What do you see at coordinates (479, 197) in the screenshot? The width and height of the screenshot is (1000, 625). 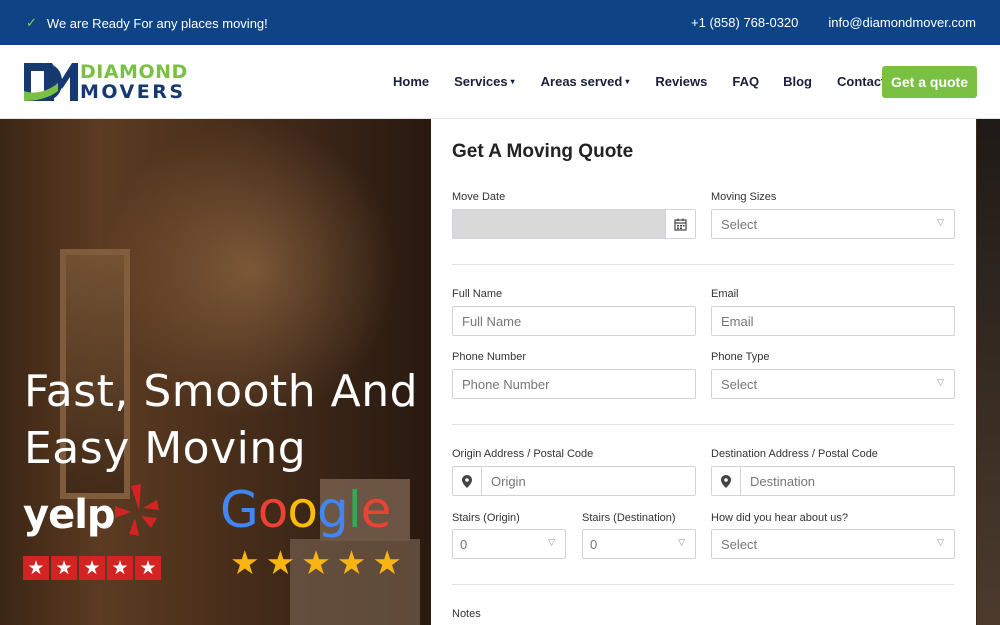 I see `move-date-label: Move Date` at bounding box center [479, 197].